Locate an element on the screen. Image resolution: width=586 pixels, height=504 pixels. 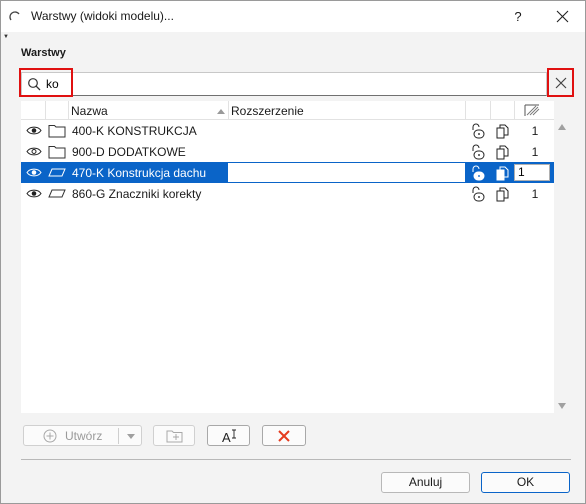
create-button: Utwórz is located at coordinates (82, 435).